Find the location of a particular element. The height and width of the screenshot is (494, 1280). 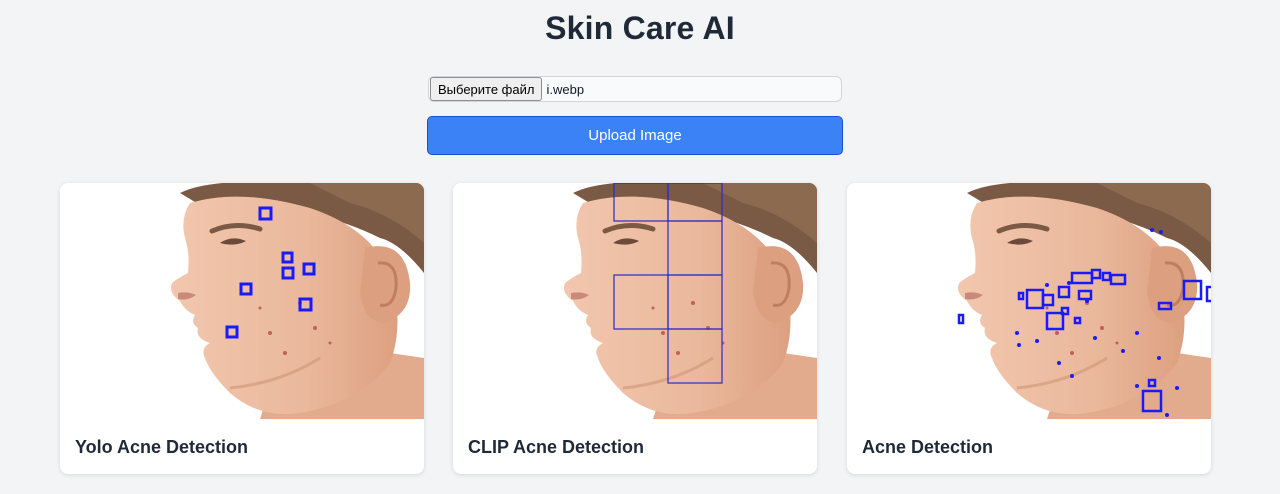

page-title: Skin Care AI is located at coordinates (640, 28).